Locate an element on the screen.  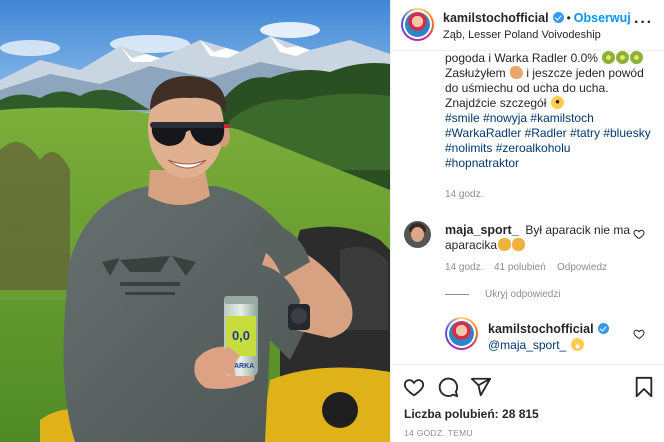
likes-count: 28 815 is located at coordinates (520, 414).